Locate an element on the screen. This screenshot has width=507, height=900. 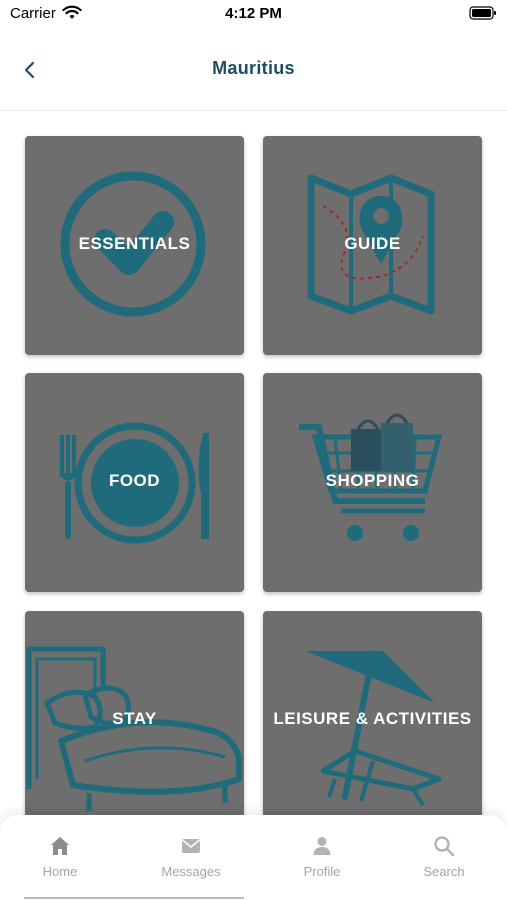
tile-label-stay: STAY is located at coordinates (134, 718).